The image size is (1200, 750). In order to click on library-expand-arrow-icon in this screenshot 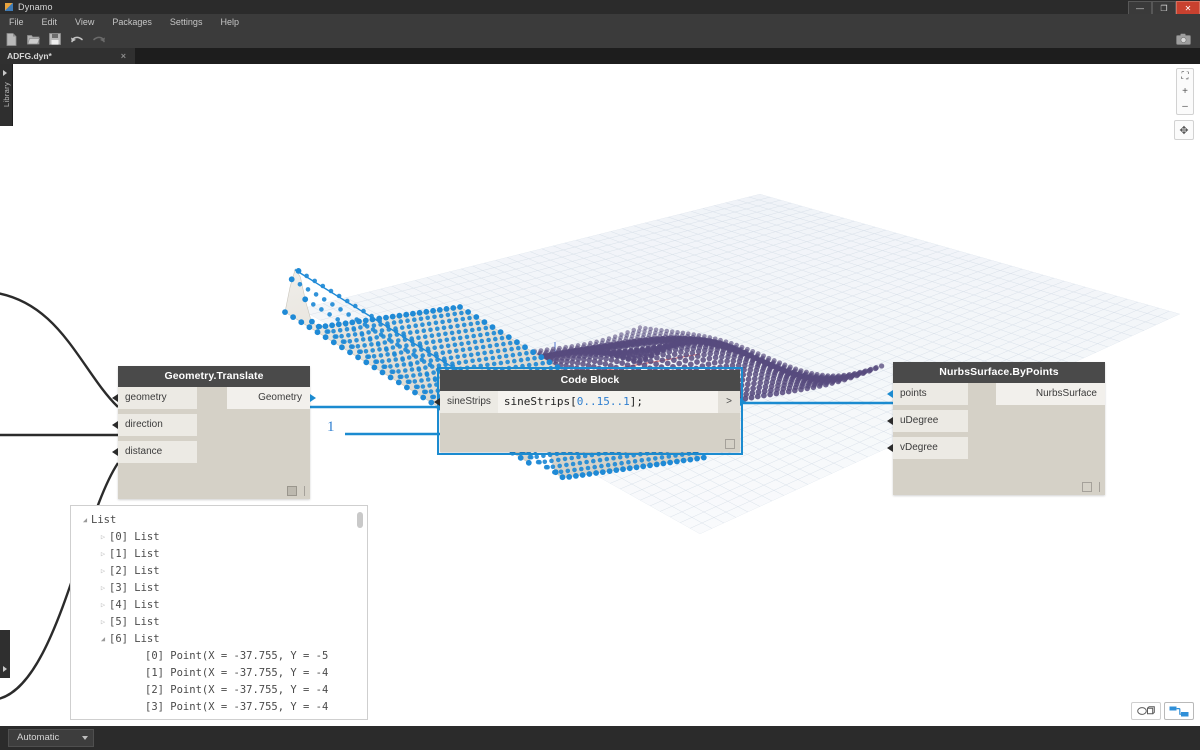, I will do `click(5, 73)`.